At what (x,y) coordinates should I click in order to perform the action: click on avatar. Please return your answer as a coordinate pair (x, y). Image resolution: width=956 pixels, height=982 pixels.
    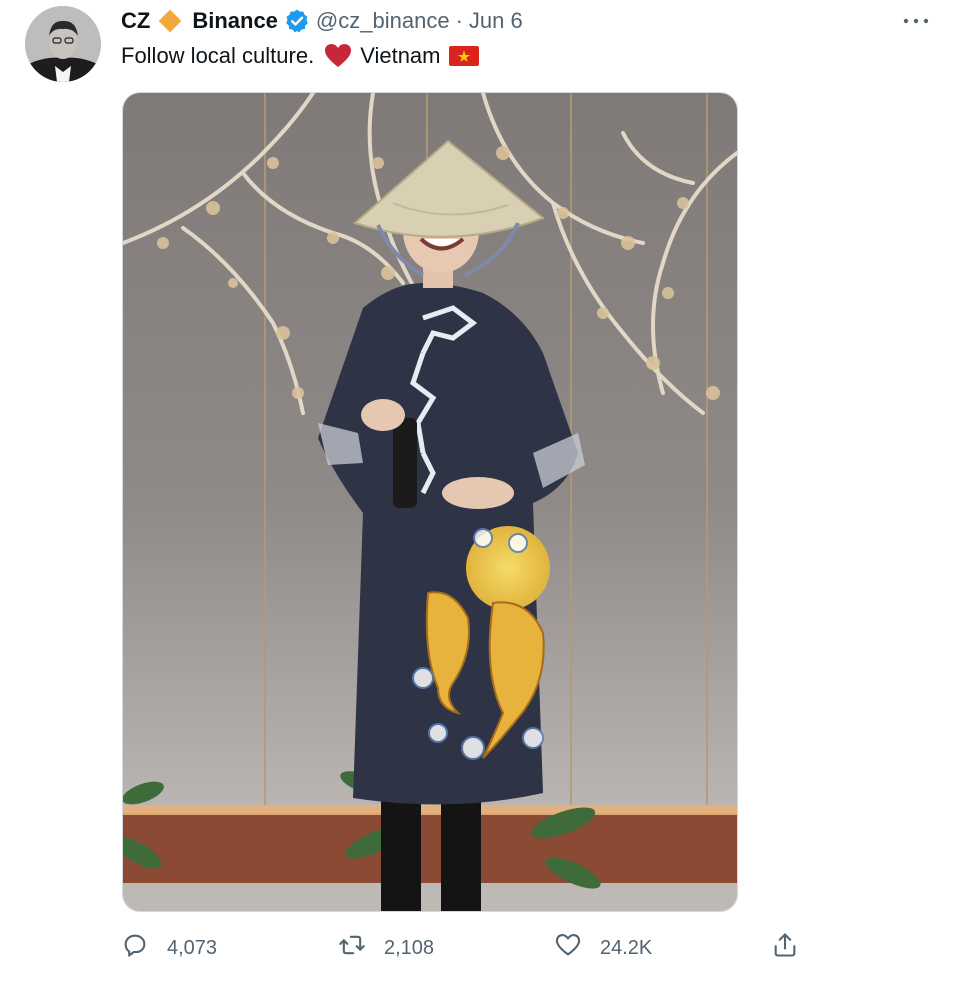
    Looking at the image, I should click on (63, 44).